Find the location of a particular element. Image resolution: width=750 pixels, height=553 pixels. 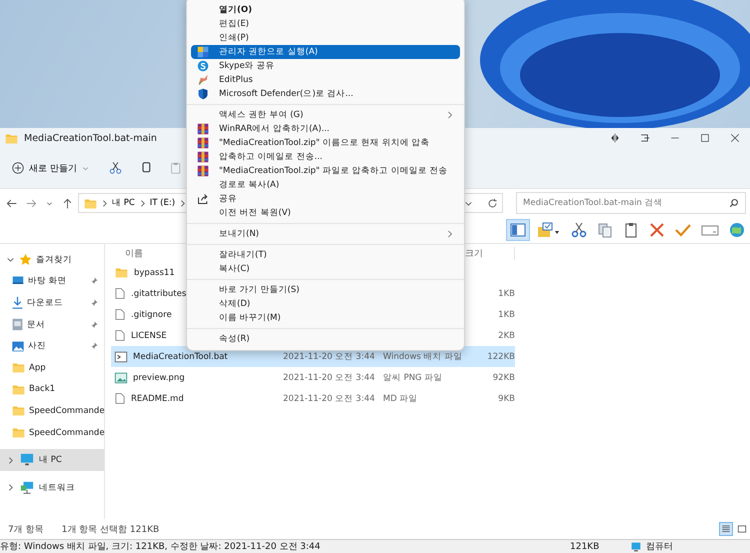

status-size: 121KB is located at coordinates (585, 547).